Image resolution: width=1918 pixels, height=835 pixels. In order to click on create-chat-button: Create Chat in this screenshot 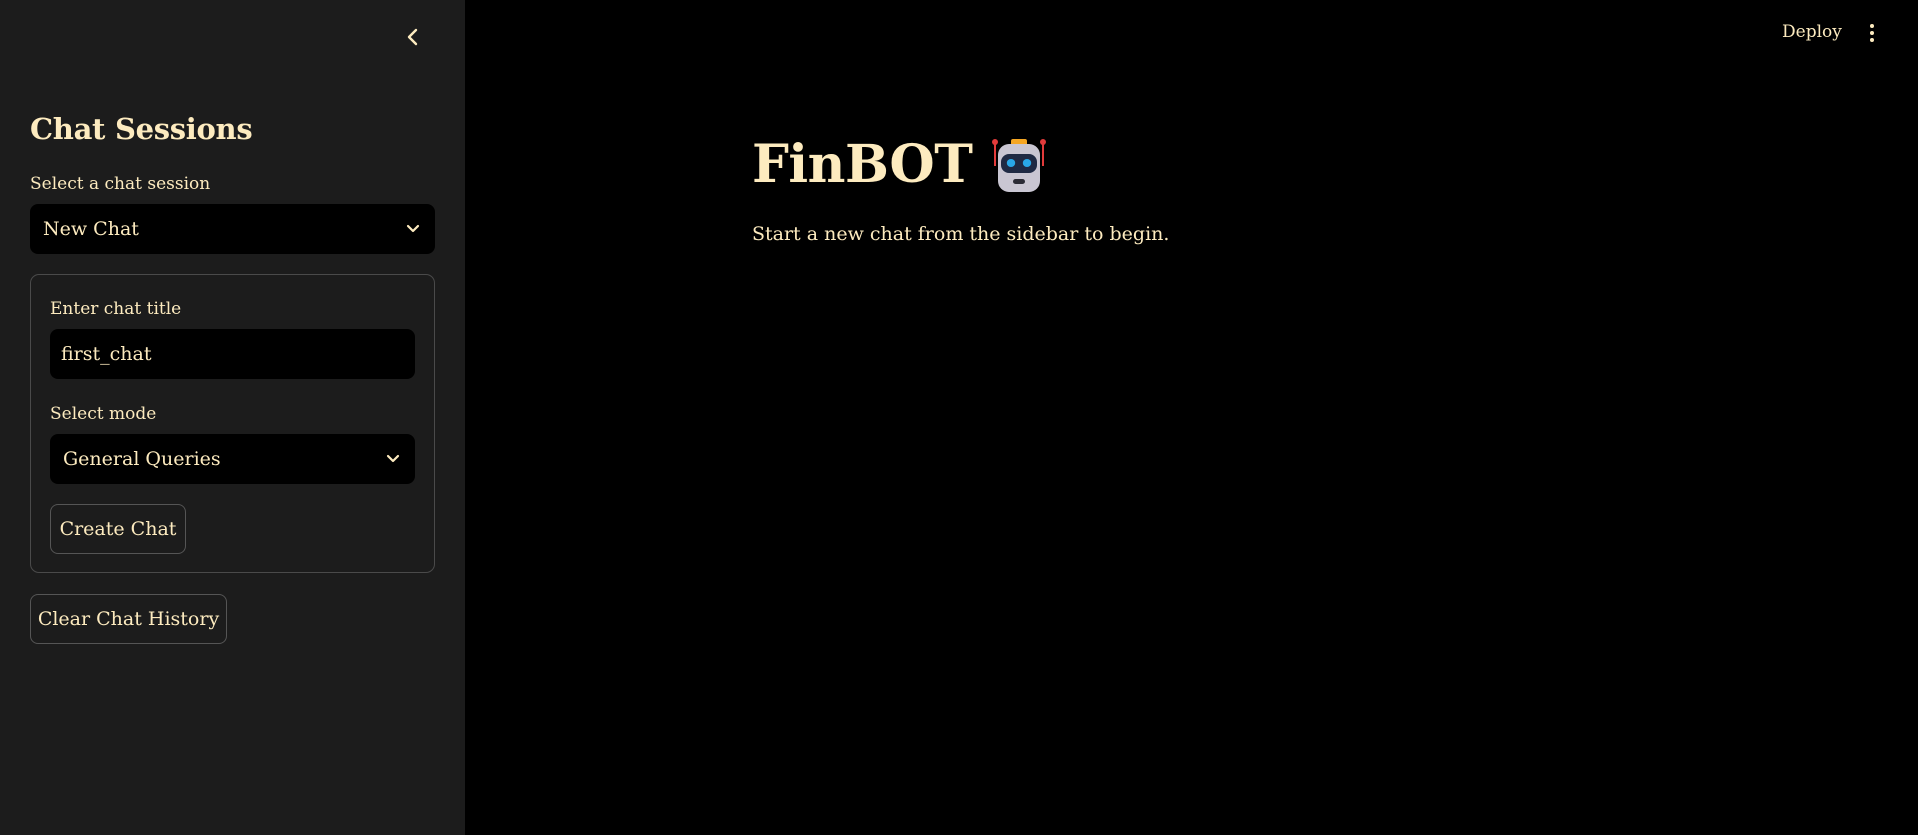, I will do `click(118, 529)`.